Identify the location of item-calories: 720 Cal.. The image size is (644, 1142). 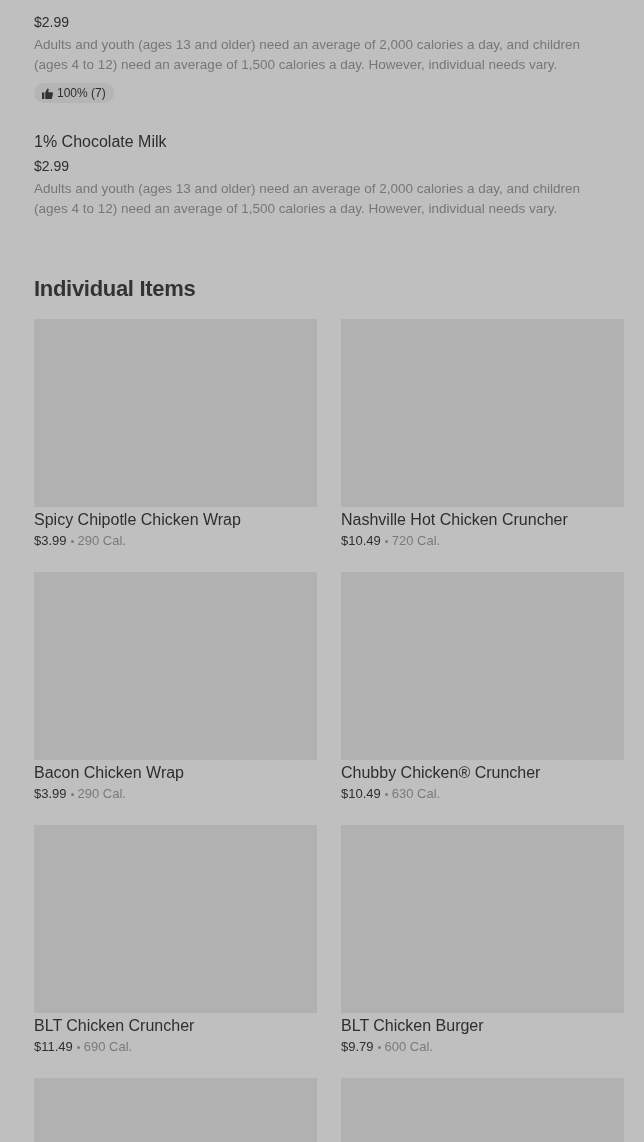
(416, 541).